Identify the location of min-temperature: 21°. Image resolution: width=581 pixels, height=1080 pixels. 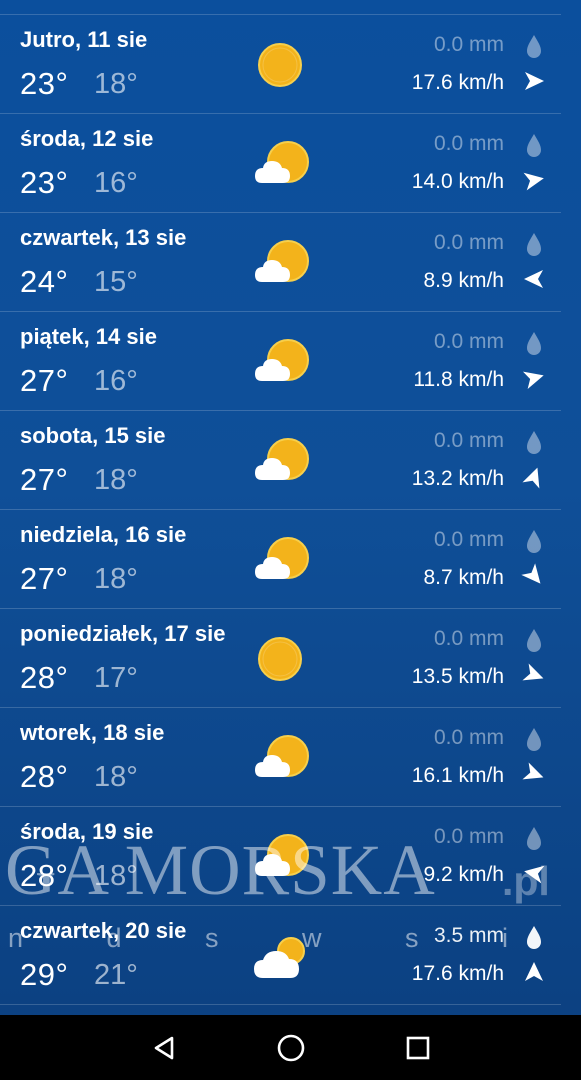
(116, 975).